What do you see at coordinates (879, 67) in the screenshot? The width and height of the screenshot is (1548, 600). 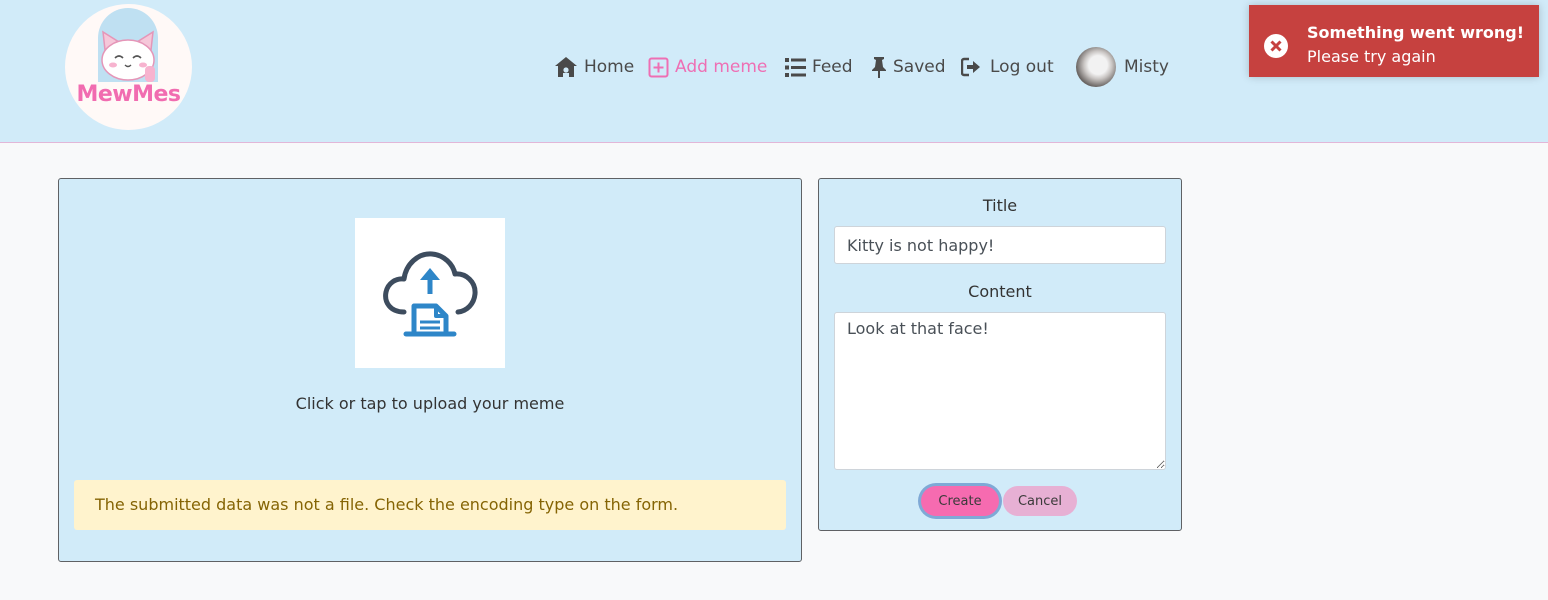 I see `thumbtack-icon` at bounding box center [879, 67].